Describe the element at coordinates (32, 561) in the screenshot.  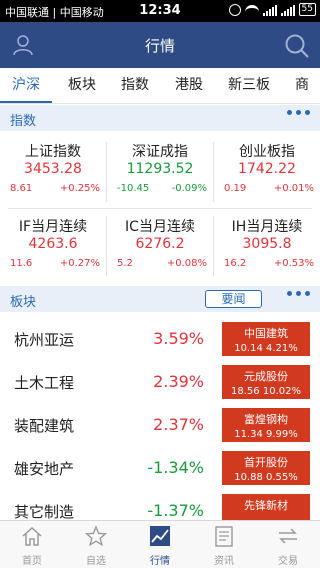
I see `nav-label: 首页` at that location.